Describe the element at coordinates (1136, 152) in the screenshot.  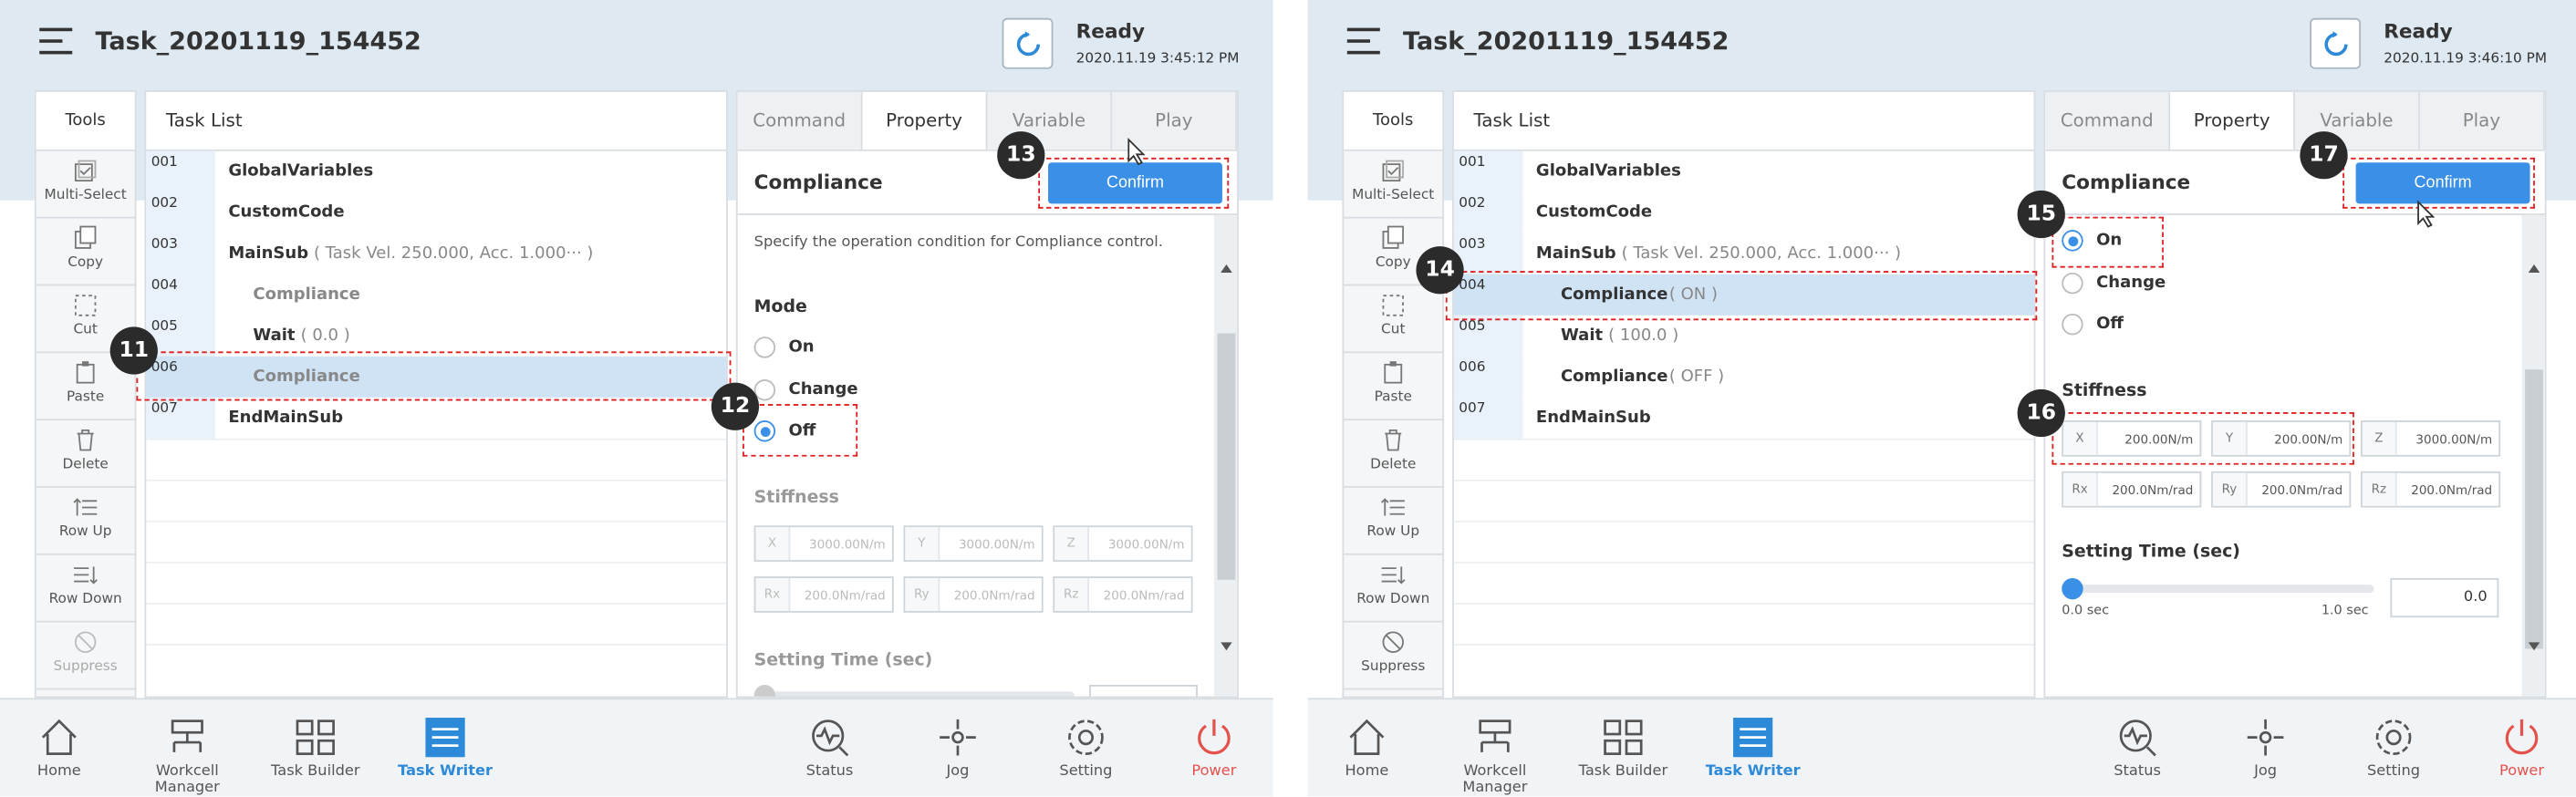
I see `mouse-cursor-icon` at that location.